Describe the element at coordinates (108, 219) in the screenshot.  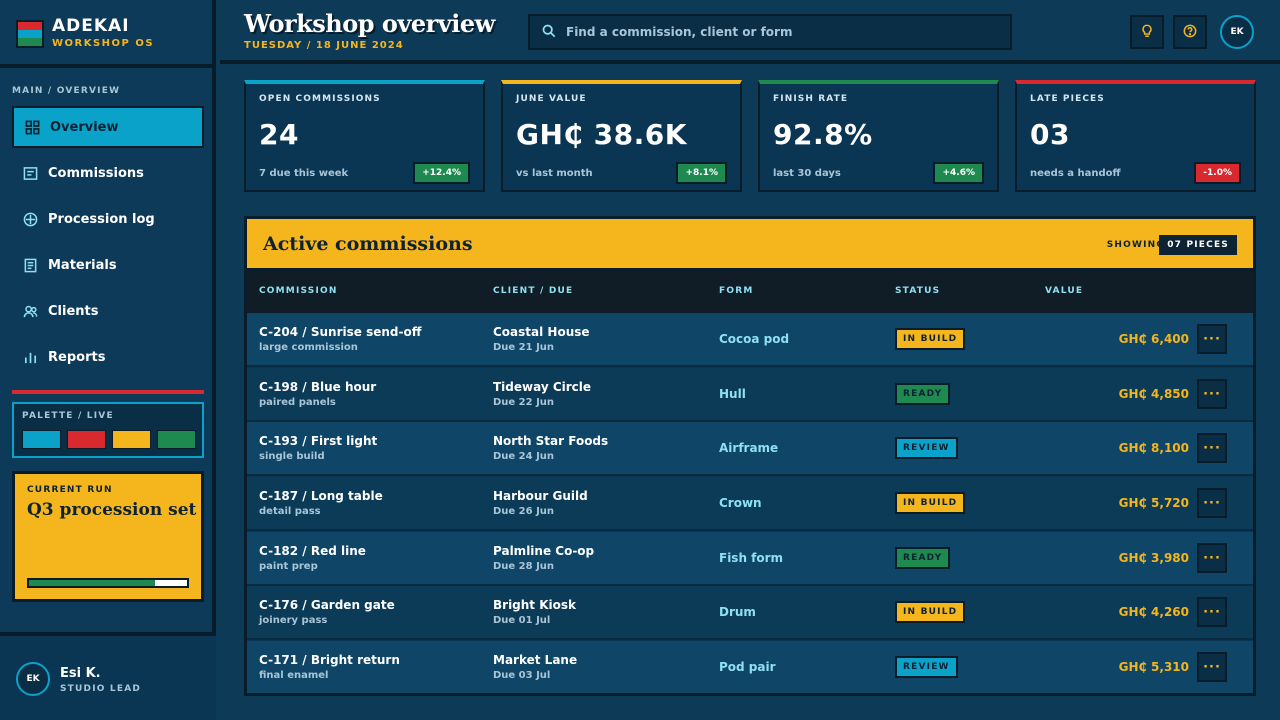
I see `sidebar-item-procession-log: Procession log` at that location.